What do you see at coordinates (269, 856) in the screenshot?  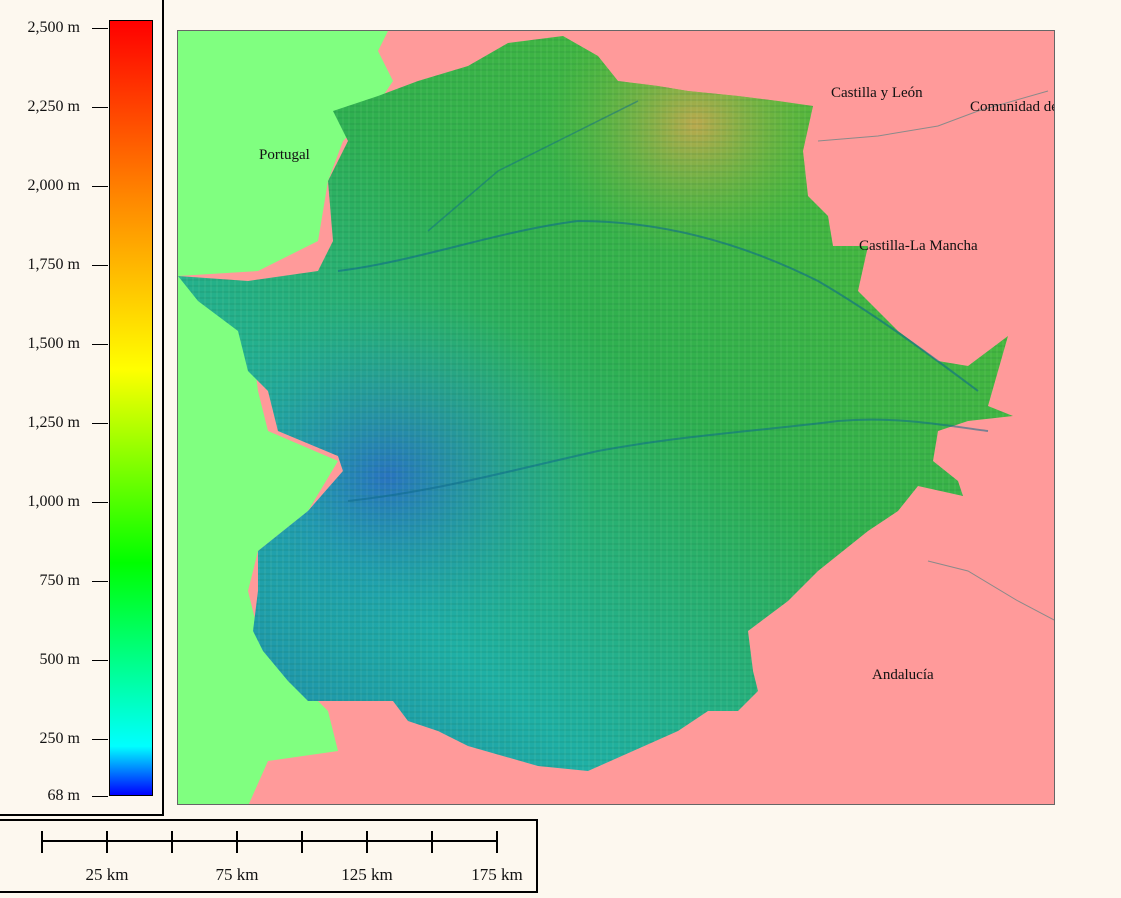 I see `scale-bar: 25 km 75 km 125 km 175 km` at bounding box center [269, 856].